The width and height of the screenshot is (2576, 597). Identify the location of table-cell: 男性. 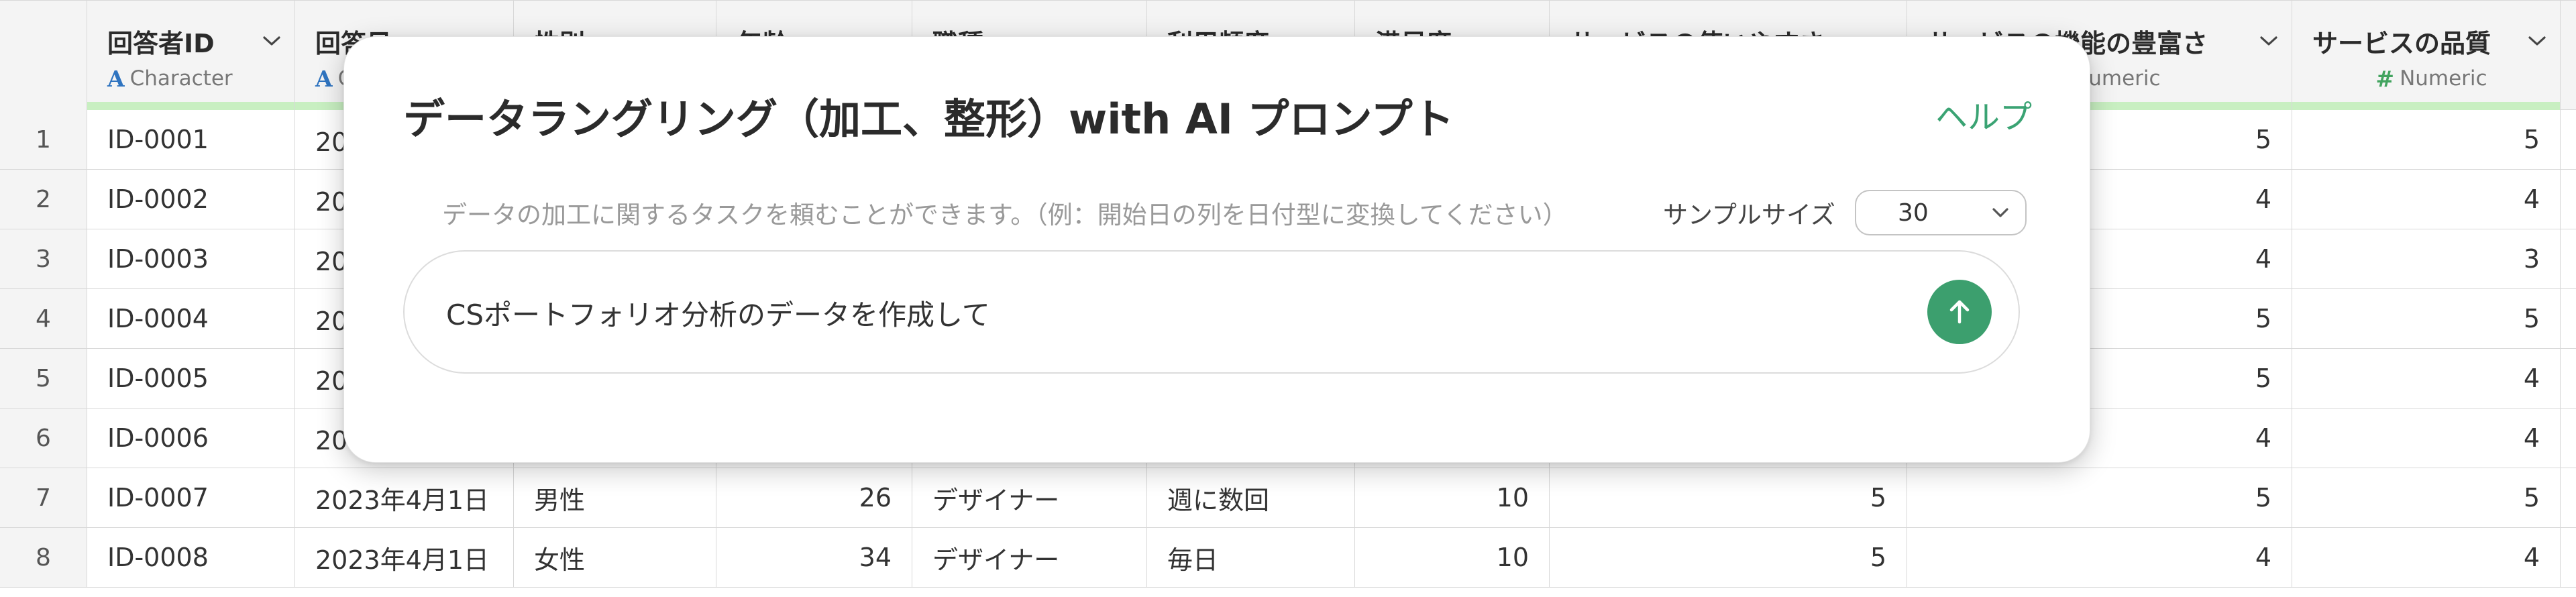
(615, 497).